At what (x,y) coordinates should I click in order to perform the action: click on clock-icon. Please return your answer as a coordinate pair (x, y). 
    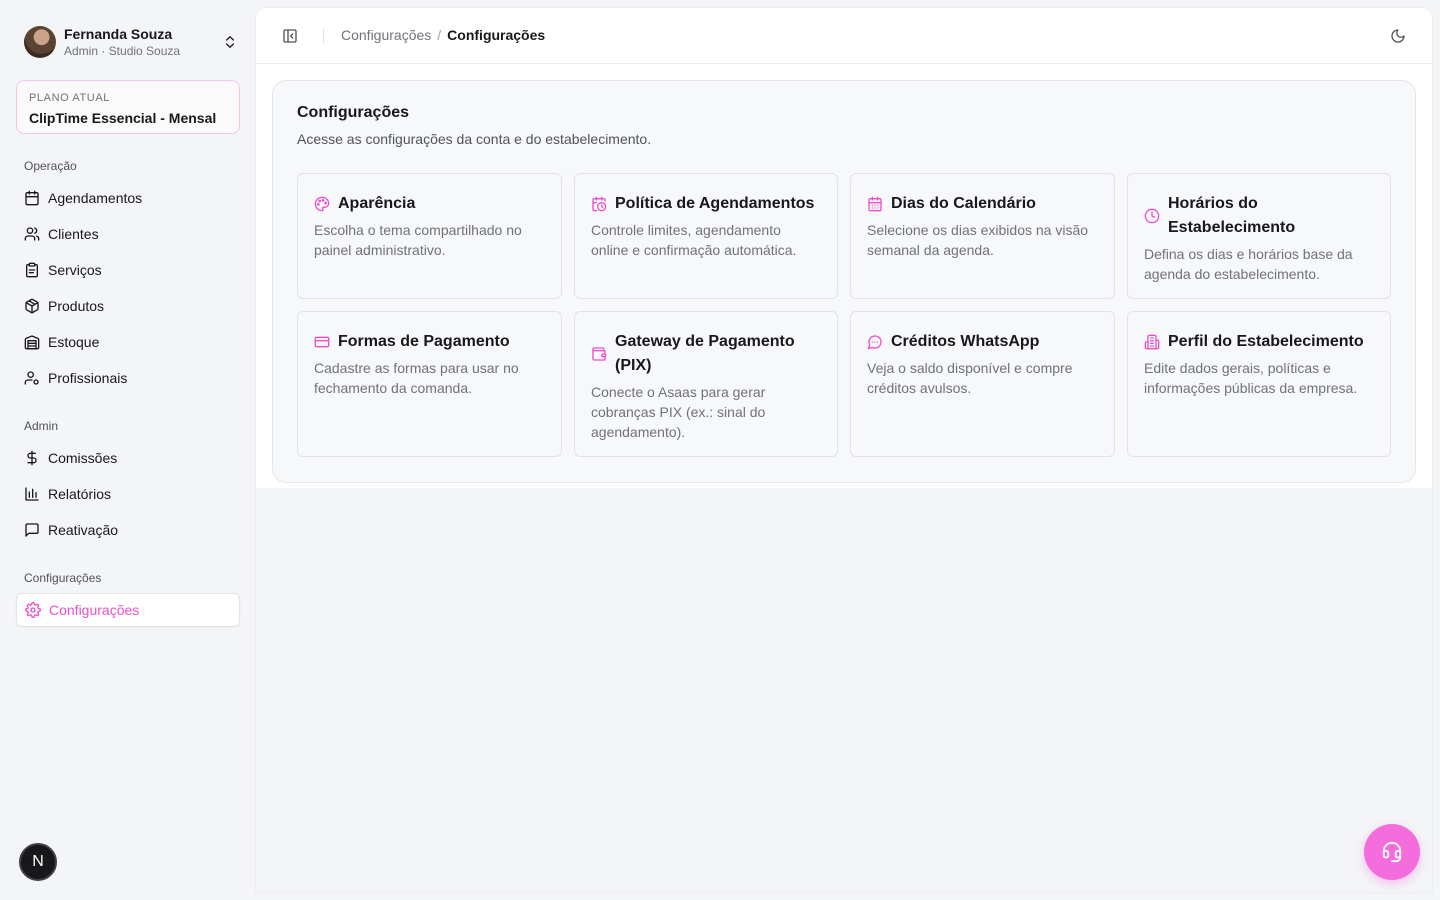
    Looking at the image, I should click on (1152, 216).